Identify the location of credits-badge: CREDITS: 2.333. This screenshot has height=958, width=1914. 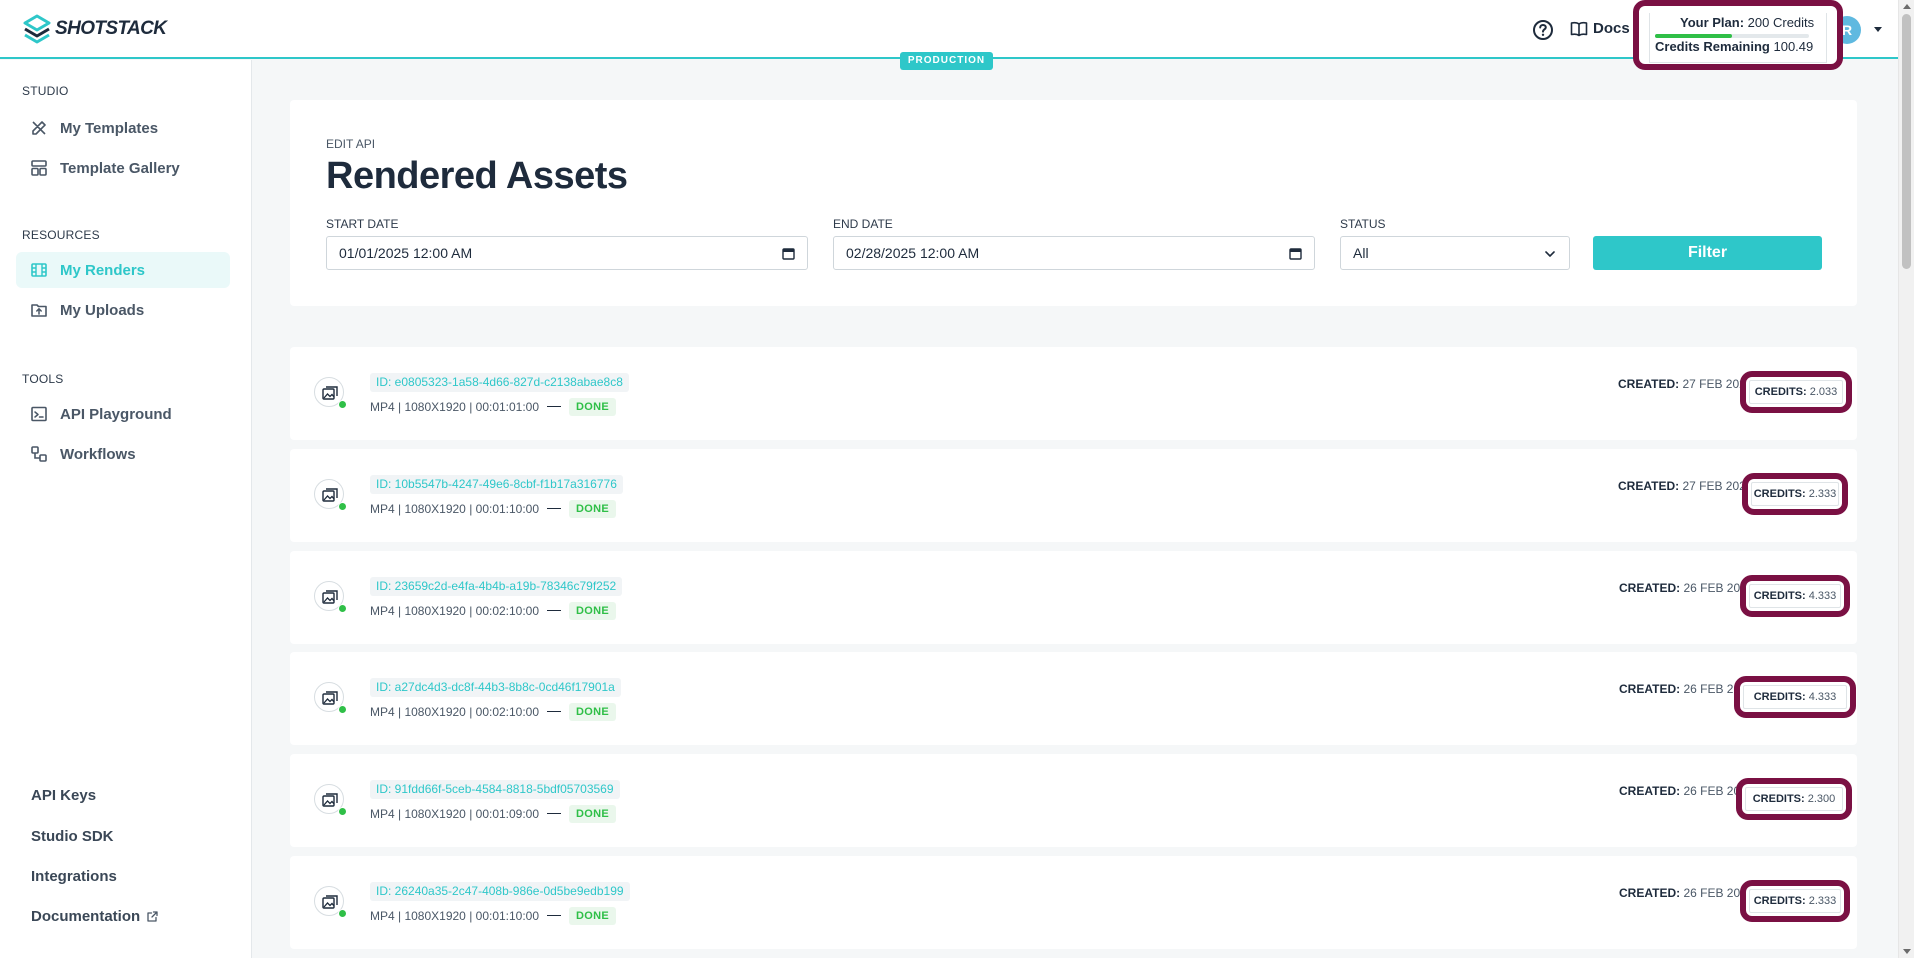
(1795, 494).